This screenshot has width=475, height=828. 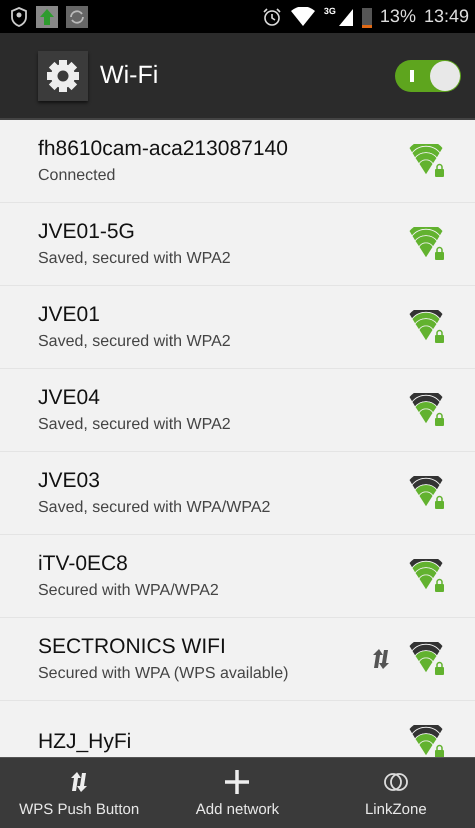 I want to click on sync-icon, so click(x=77, y=17).